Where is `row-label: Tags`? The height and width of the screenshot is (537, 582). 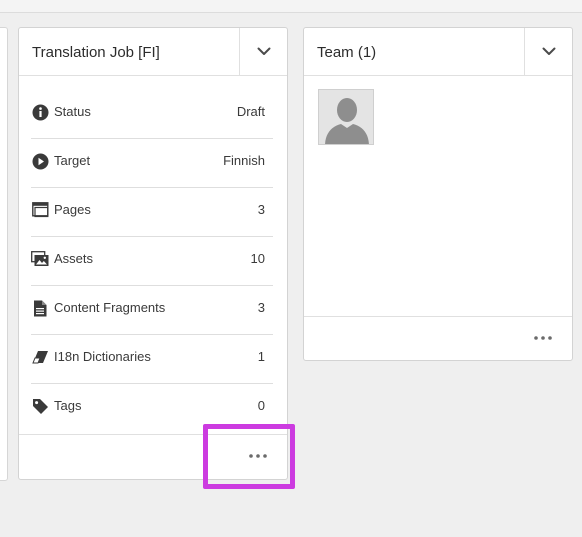 row-label: Tags is located at coordinates (68, 405).